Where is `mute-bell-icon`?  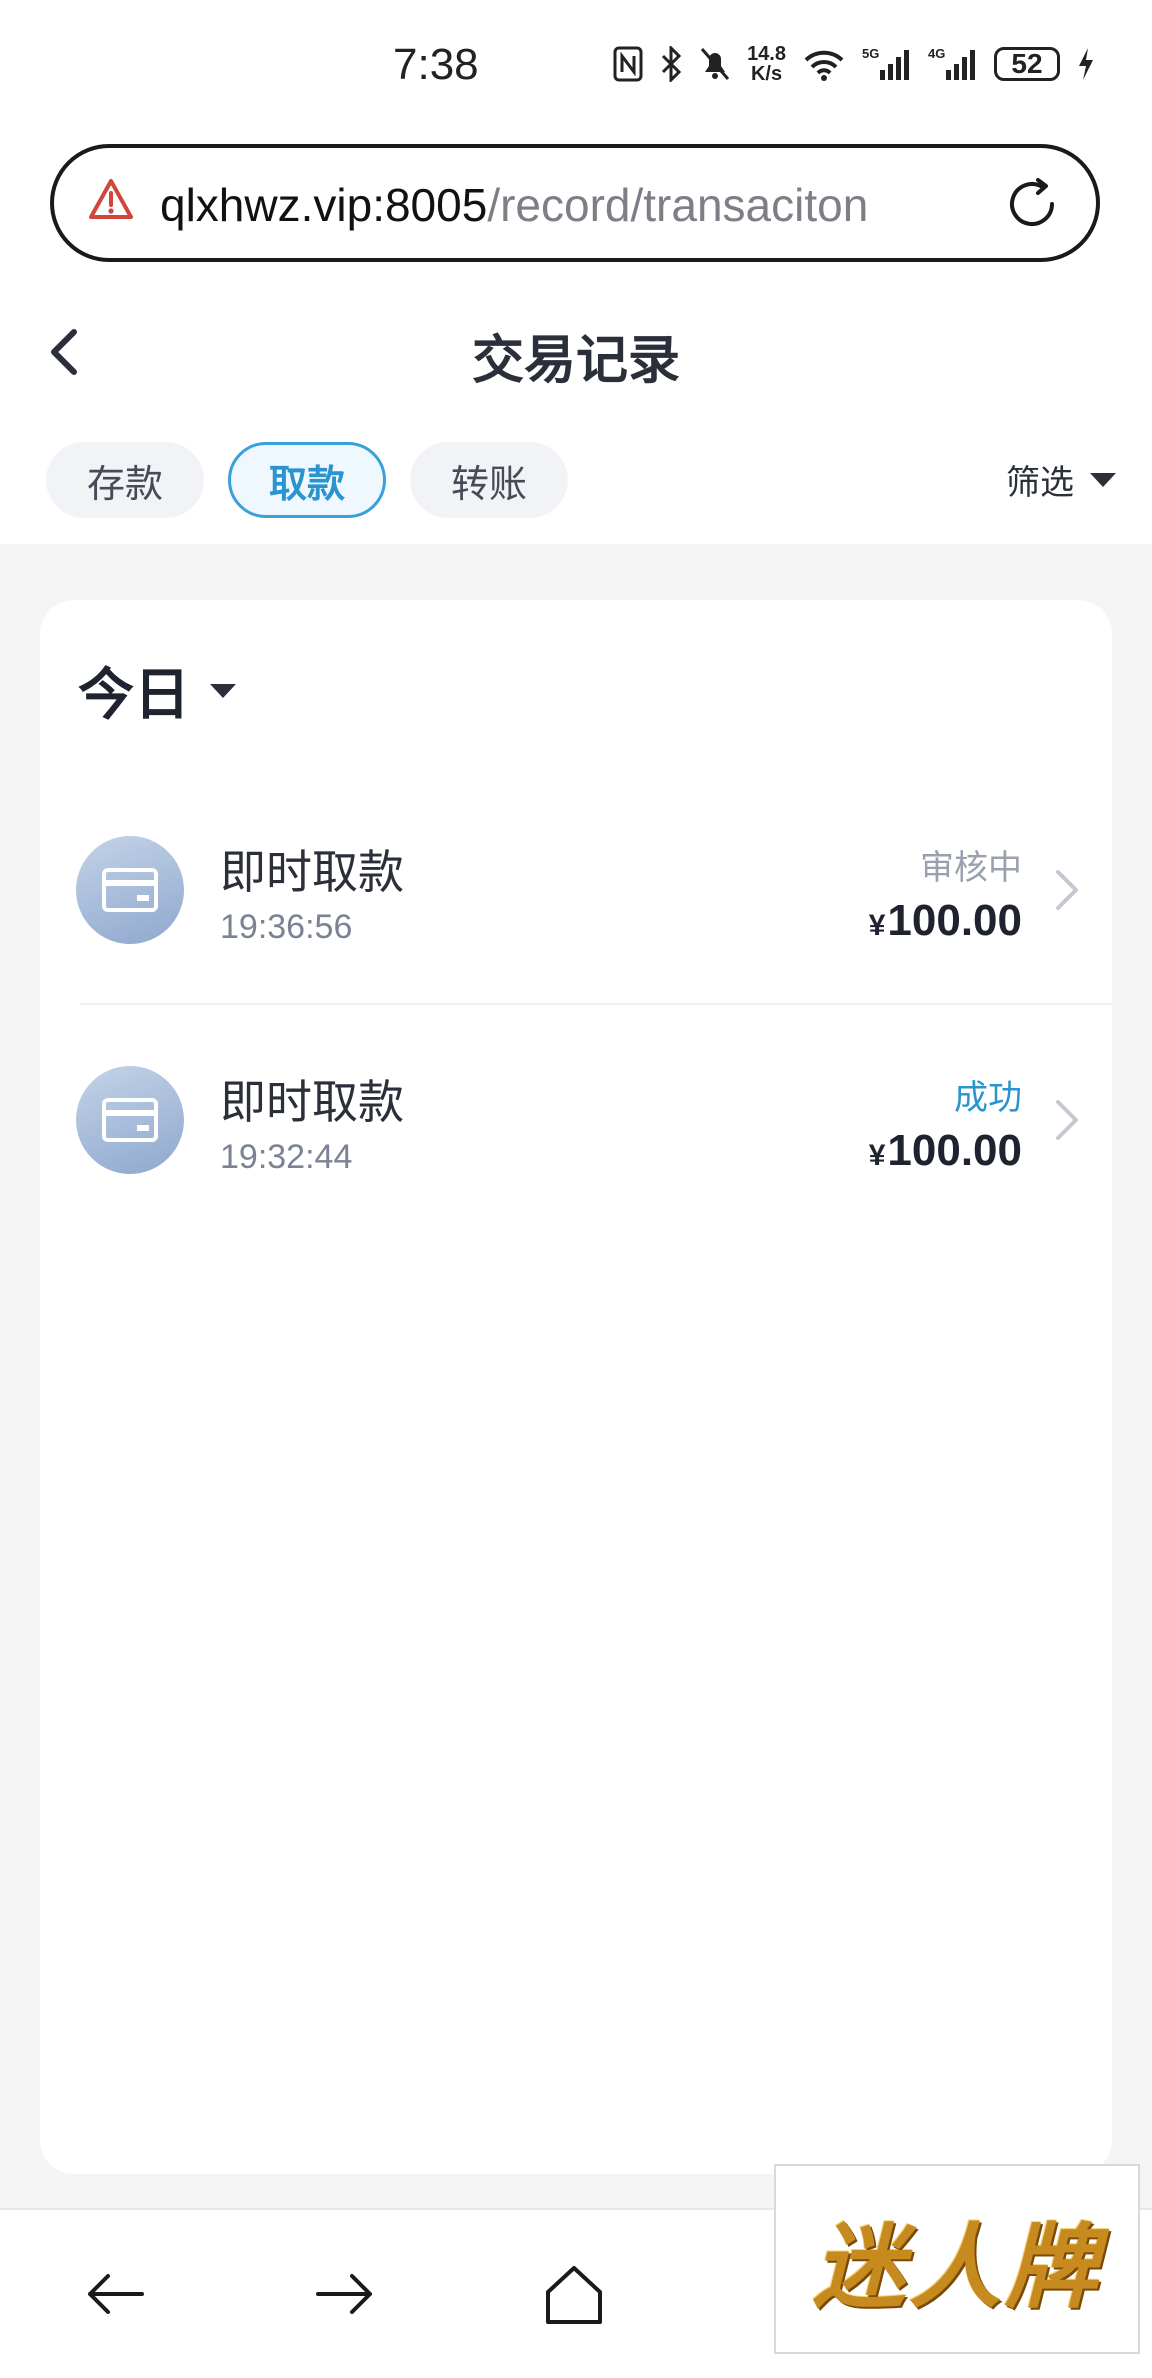 mute-bell-icon is located at coordinates (715, 64).